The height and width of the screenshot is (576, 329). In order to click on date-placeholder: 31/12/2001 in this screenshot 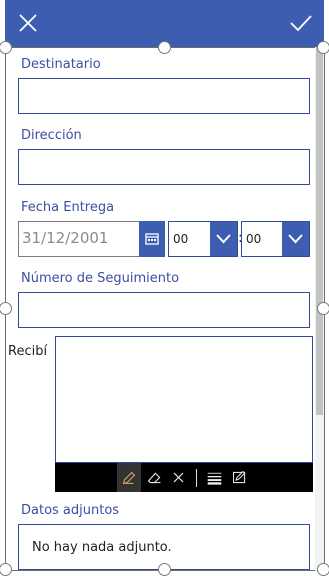, I will do `click(65, 238)`.